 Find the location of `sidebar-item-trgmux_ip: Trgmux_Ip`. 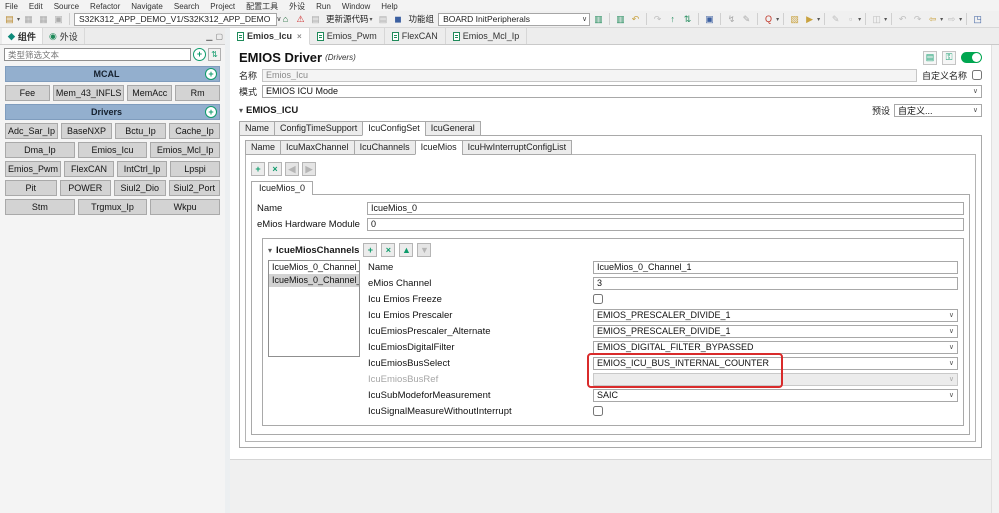

sidebar-item-trgmux_ip: Trgmux_Ip is located at coordinates (112, 207).